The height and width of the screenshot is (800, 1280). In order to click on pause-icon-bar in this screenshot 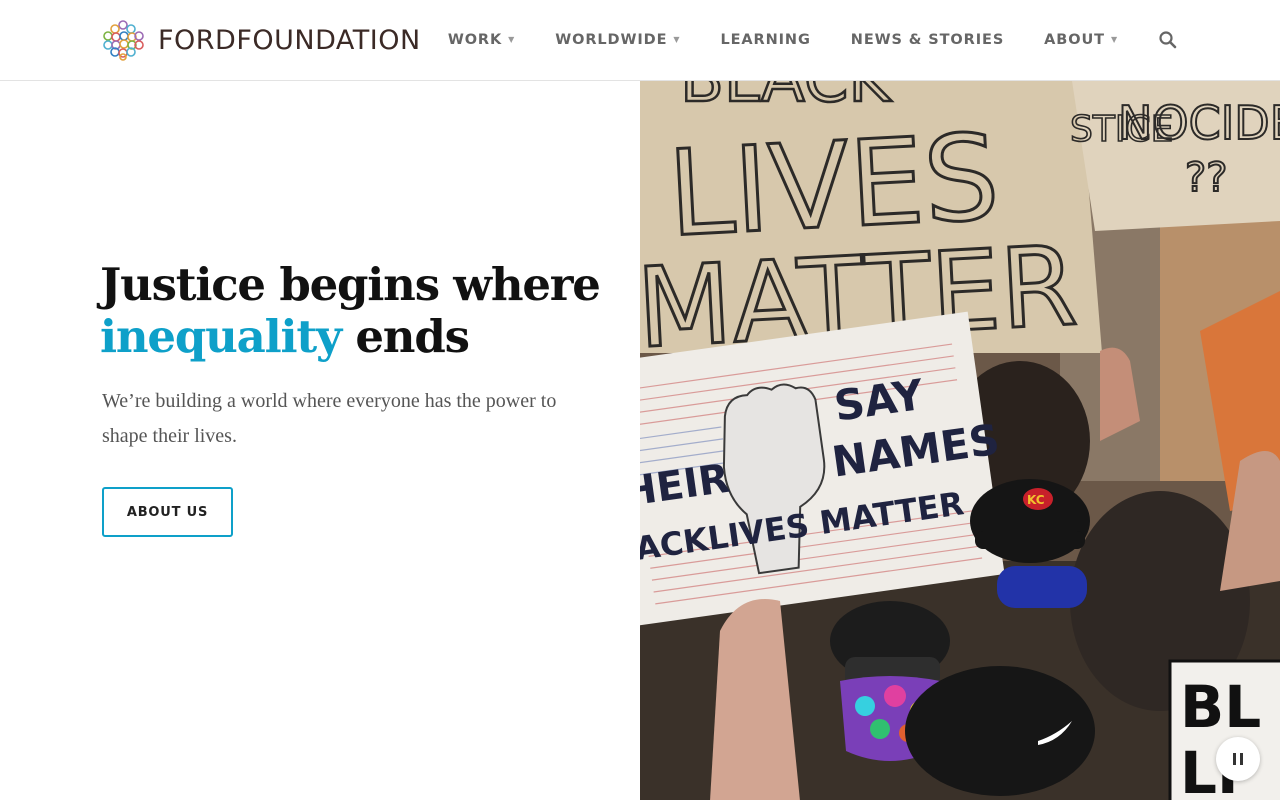, I will do `click(1241, 759)`.